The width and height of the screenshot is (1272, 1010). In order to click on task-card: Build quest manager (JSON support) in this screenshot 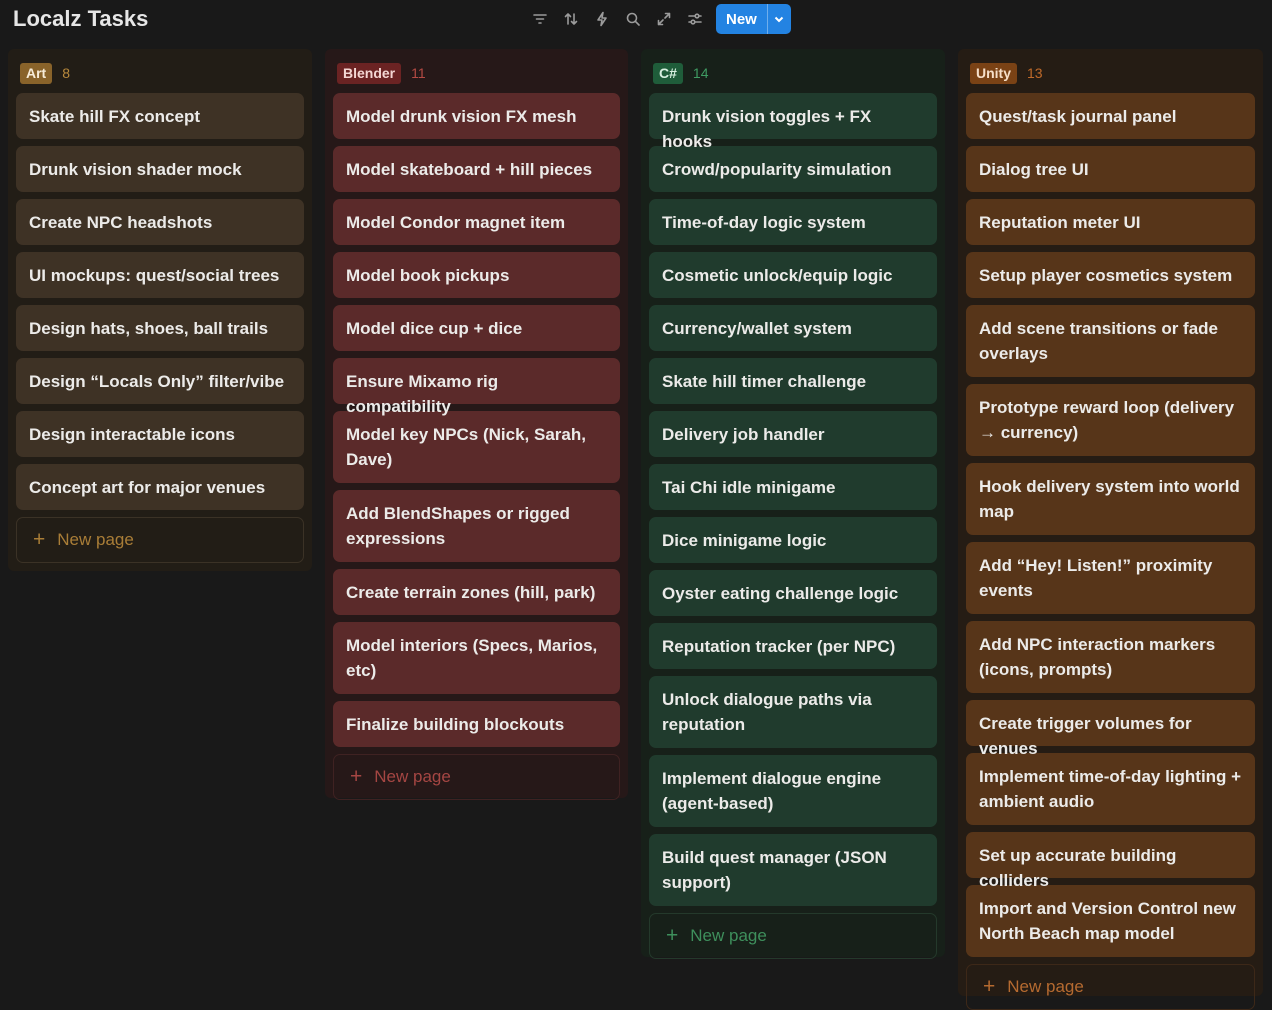, I will do `click(793, 870)`.